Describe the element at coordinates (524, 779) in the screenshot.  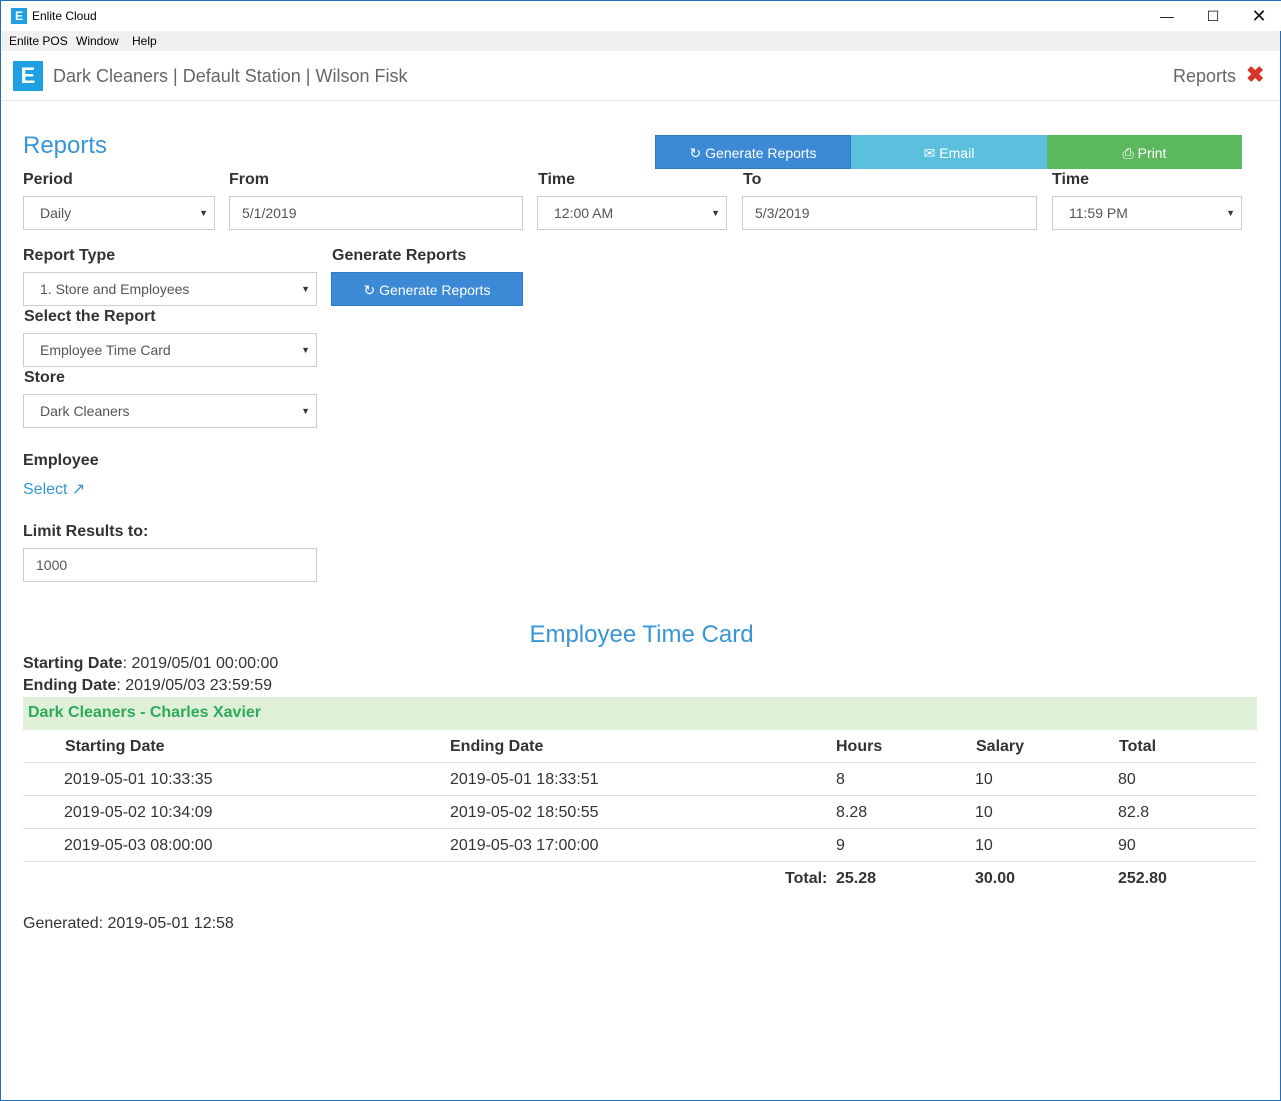
I see `cell-ending-date: 2019-05-01 18:33:51` at that location.